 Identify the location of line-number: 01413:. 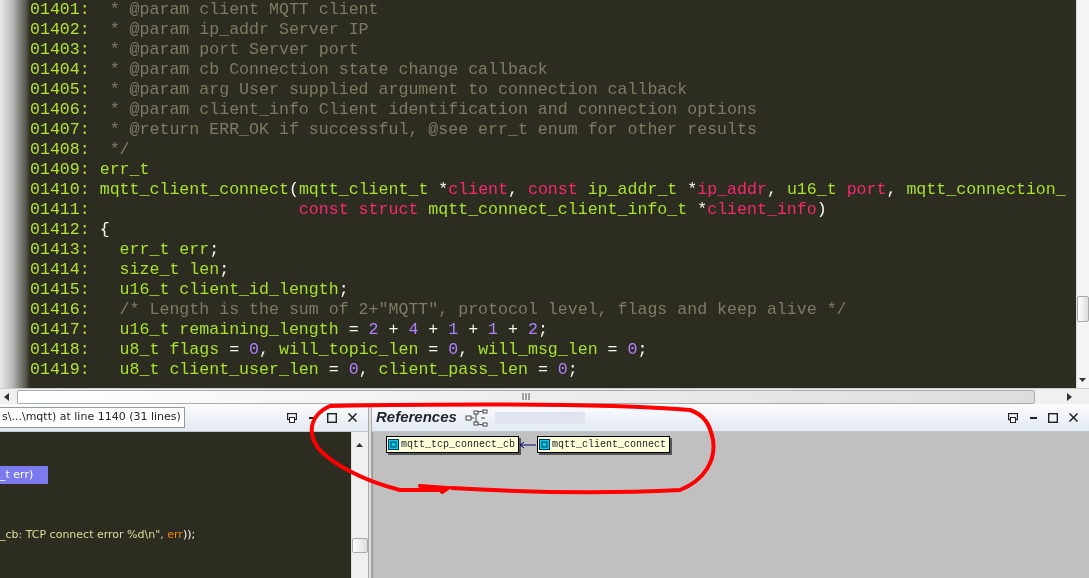
(60, 250).